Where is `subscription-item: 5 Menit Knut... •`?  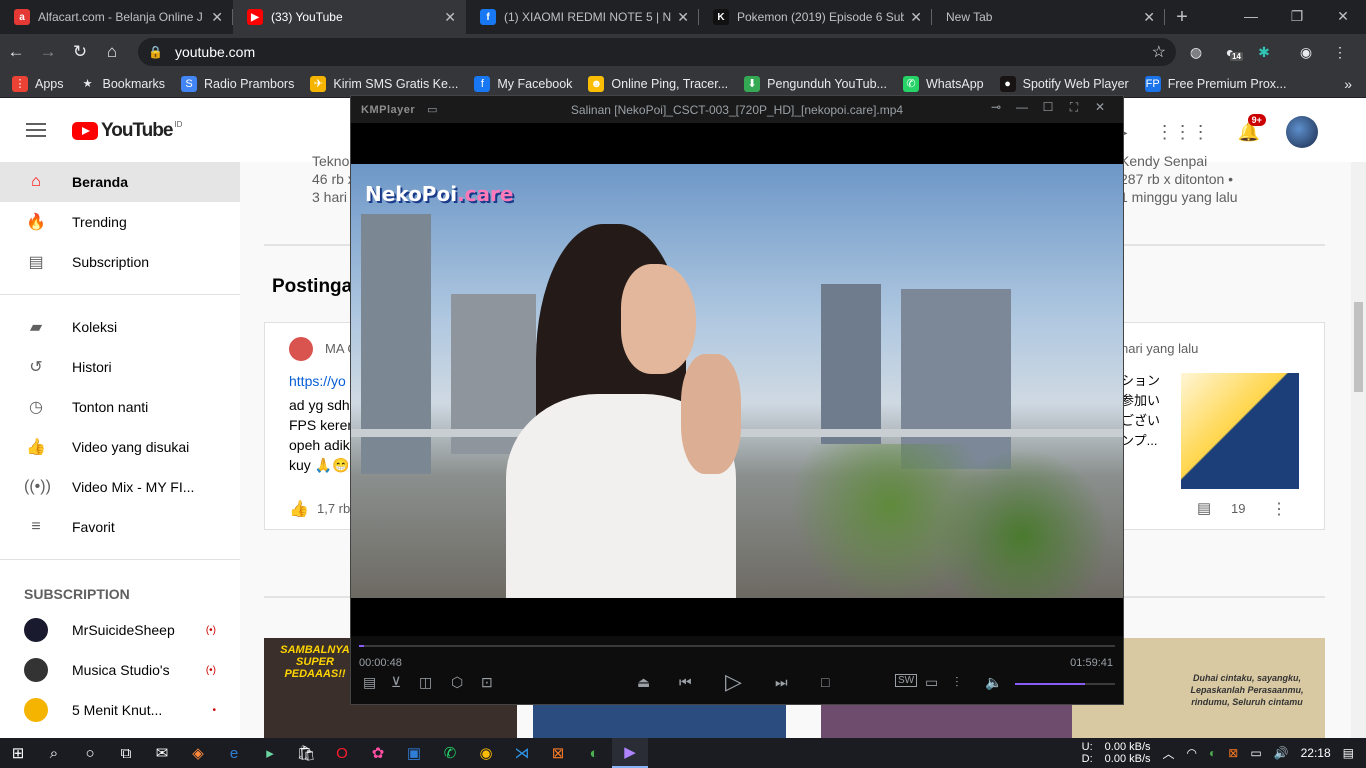 subscription-item: 5 Menit Knut... • is located at coordinates (120, 710).